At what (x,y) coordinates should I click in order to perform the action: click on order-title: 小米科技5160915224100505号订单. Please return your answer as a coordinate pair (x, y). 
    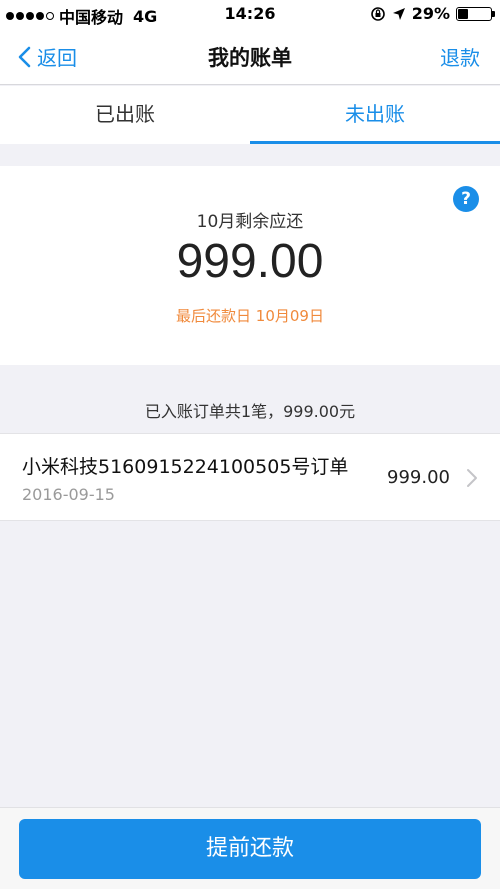
    Looking at the image, I should click on (185, 467).